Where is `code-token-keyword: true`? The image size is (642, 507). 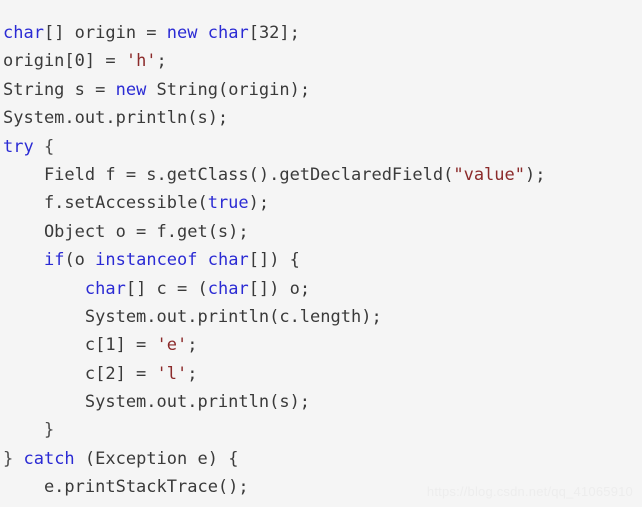 code-token-keyword: true is located at coordinates (228, 203).